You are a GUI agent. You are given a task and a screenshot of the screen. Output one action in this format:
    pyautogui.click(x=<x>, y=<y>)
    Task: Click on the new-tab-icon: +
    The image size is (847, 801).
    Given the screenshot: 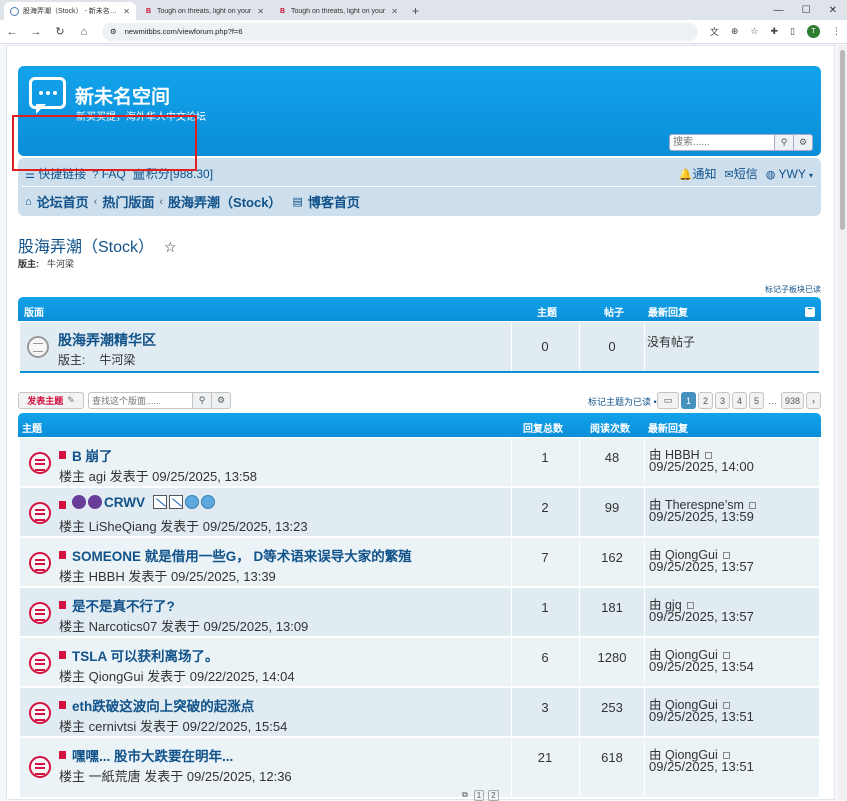 What is the action you would take?
    pyautogui.click(x=415, y=11)
    